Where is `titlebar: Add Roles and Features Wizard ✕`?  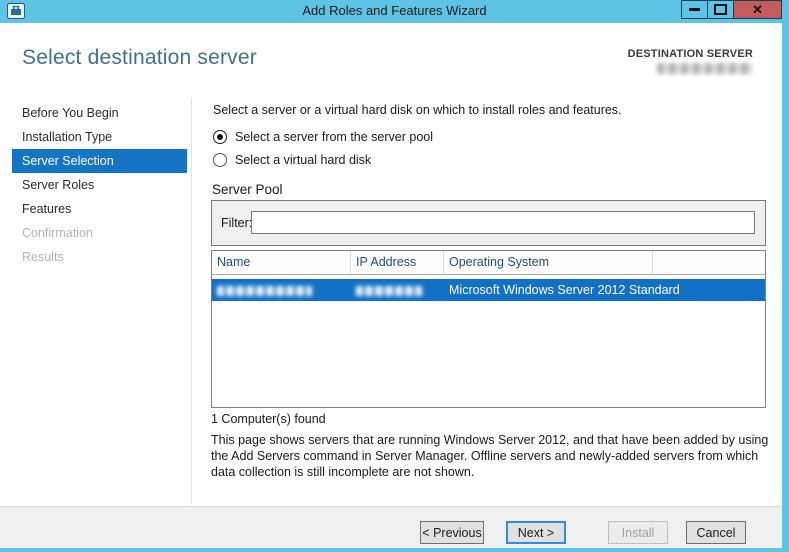 titlebar: Add Roles and Features Wizard ✕ is located at coordinates (394, 11).